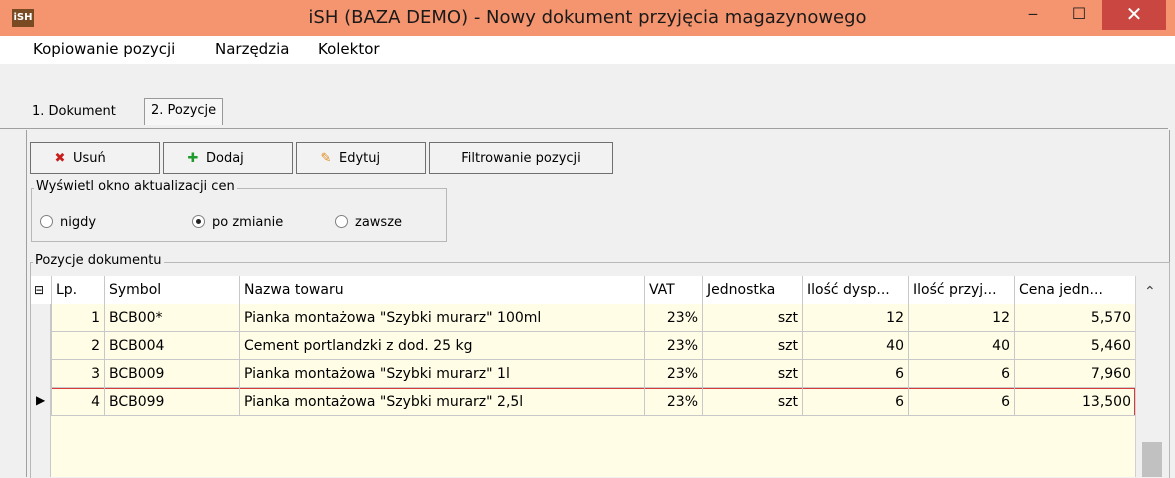 This screenshot has width=1175, height=478. I want to click on row-indicator-empty, so click(41, 446).